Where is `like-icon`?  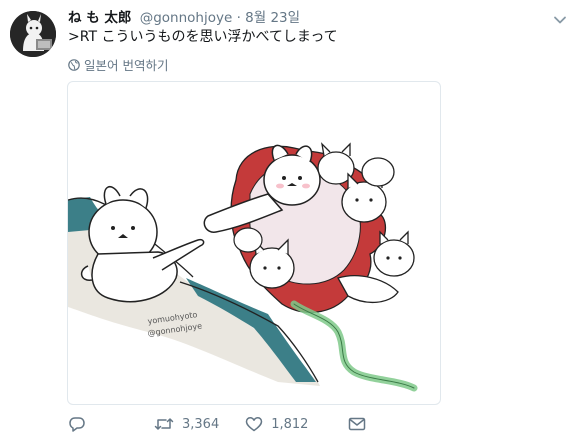
like-icon is located at coordinates (254, 424).